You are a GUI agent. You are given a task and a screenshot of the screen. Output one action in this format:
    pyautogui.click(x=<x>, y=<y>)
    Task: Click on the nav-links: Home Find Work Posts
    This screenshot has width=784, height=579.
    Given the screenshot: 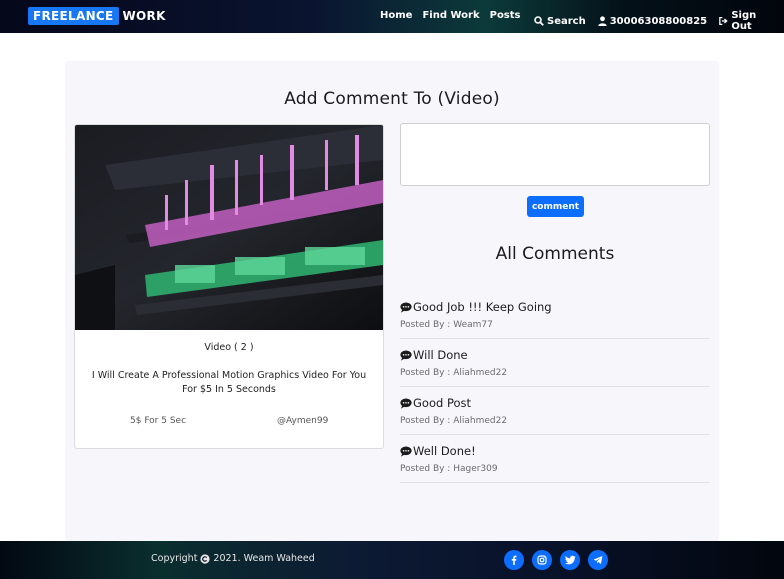 What is the action you would take?
    pyautogui.click(x=455, y=15)
    